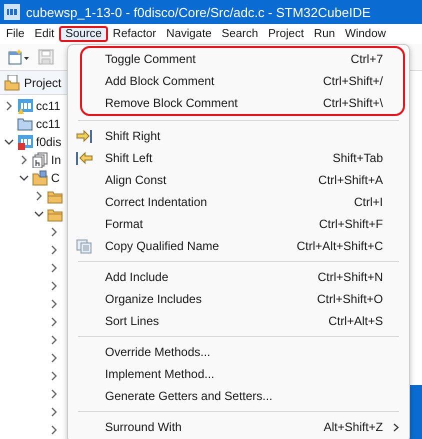 The height and width of the screenshot is (439, 422). Describe the element at coordinates (238, 180) in the screenshot. I see `menu-item: Align Const Ctrl+Shift+A` at that location.